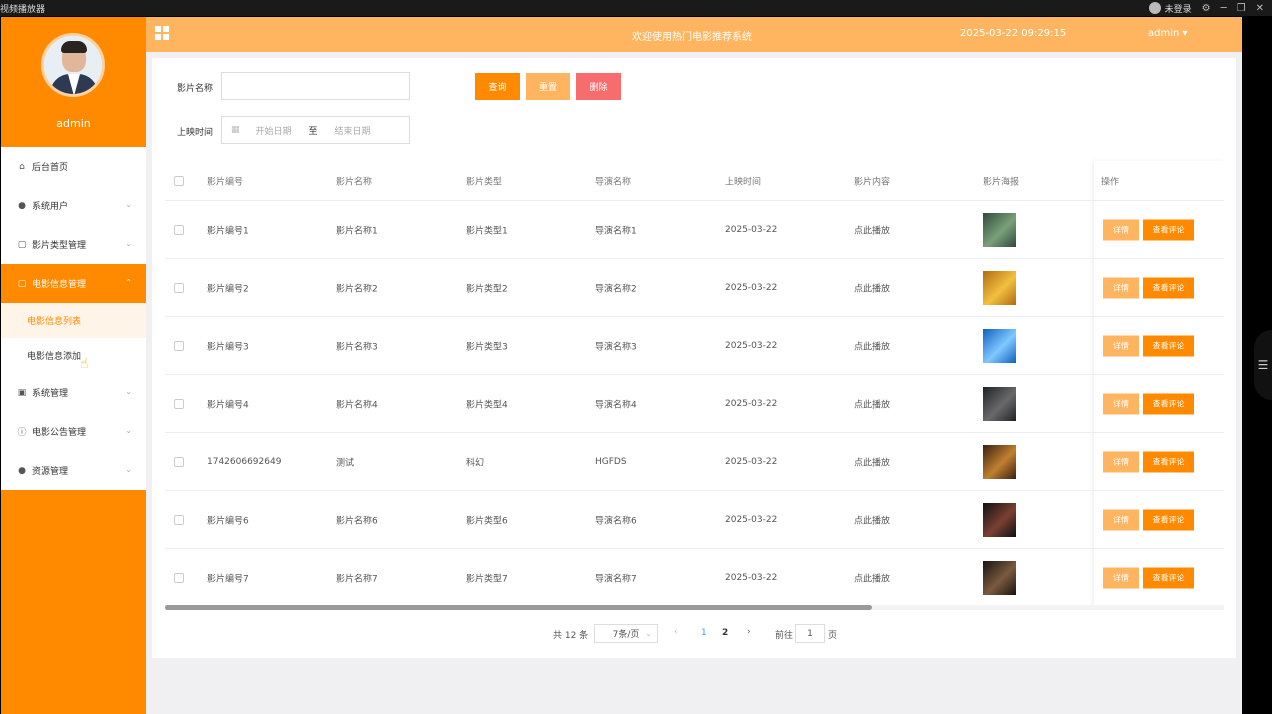  What do you see at coordinates (22, 166) in the screenshot?
I see `home-icon: ⌂` at bounding box center [22, 166].